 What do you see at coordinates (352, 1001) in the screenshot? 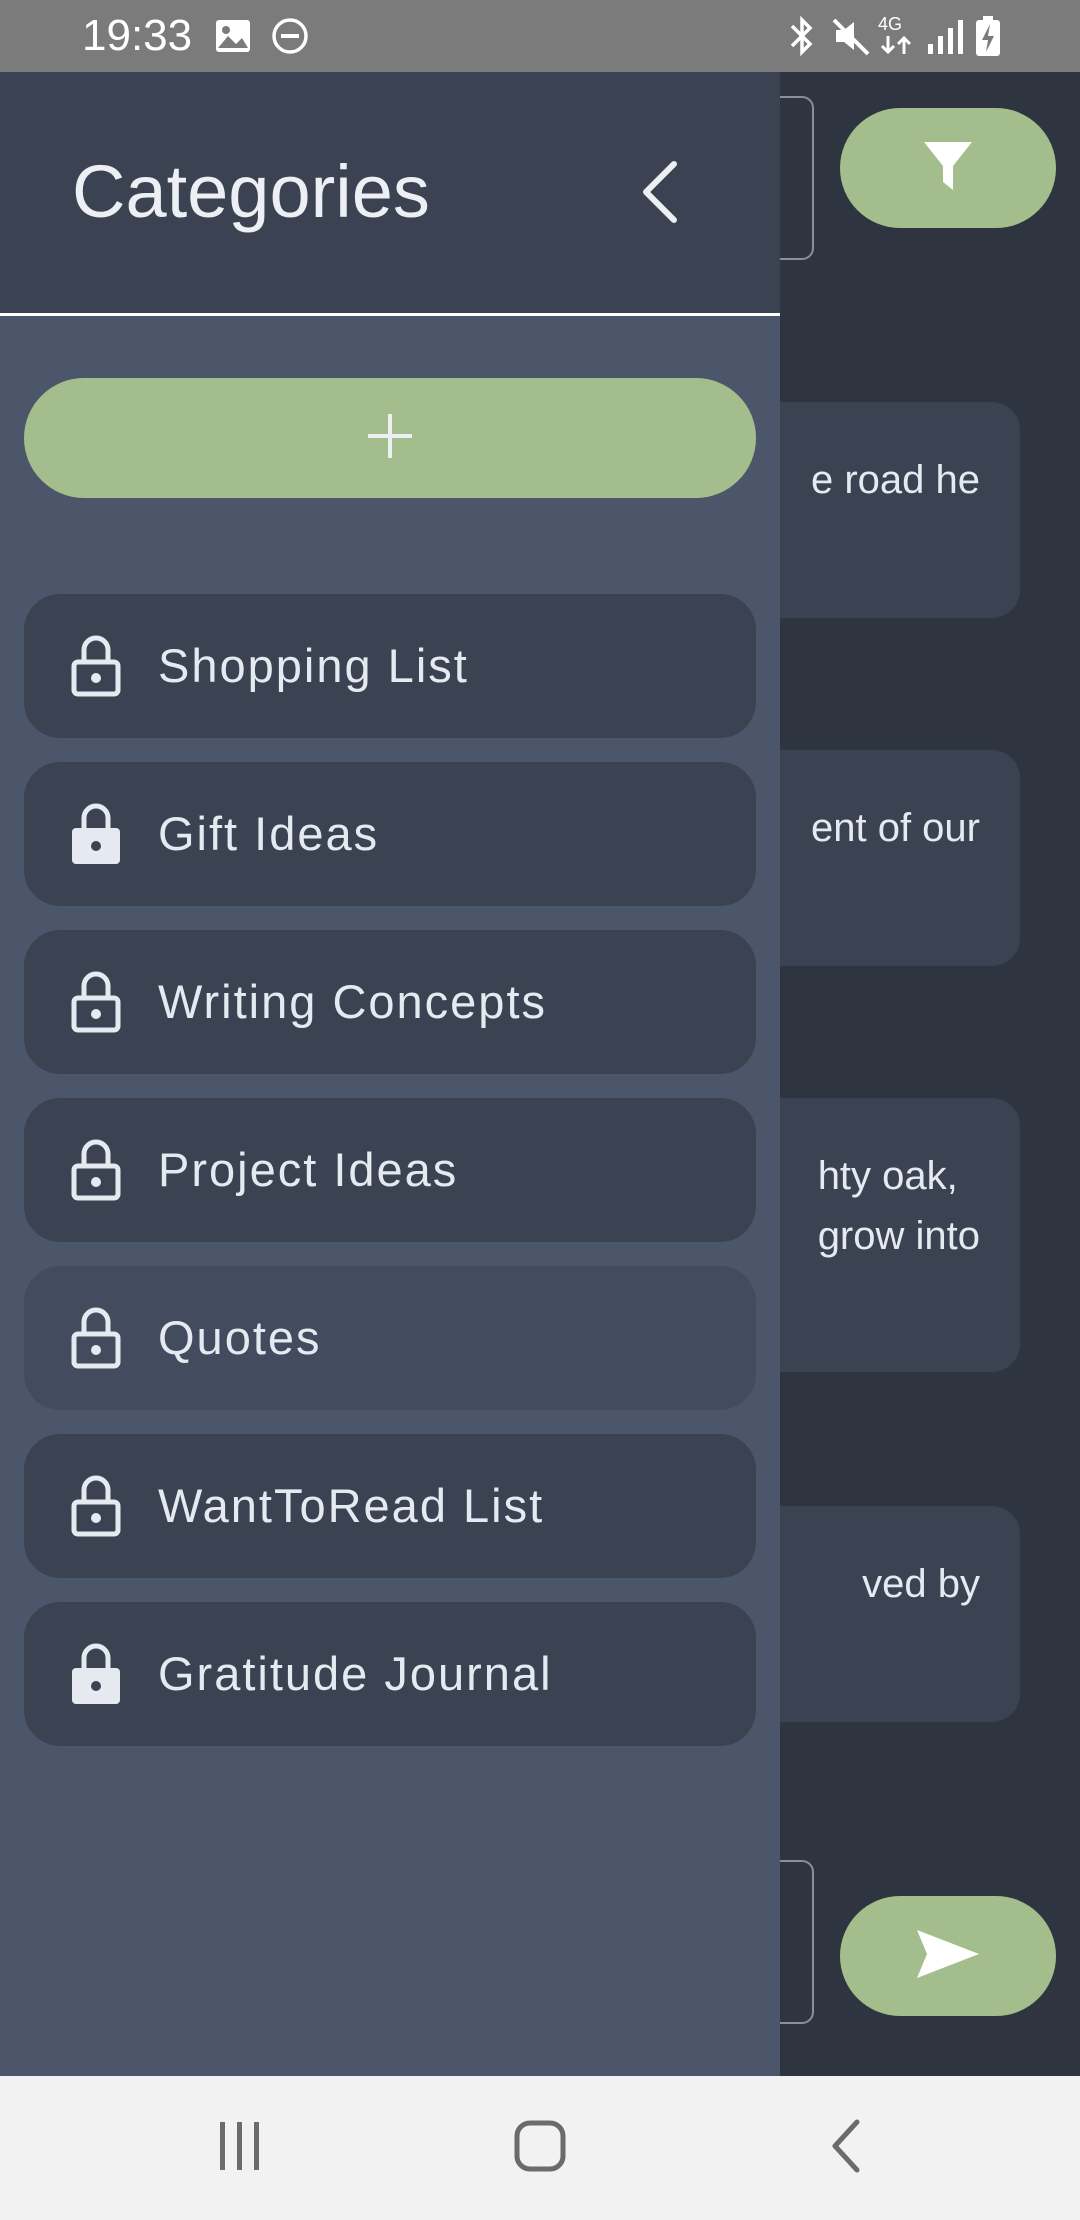
I see `category-label: Writing Concepts` at bounding box center [352, 1001].